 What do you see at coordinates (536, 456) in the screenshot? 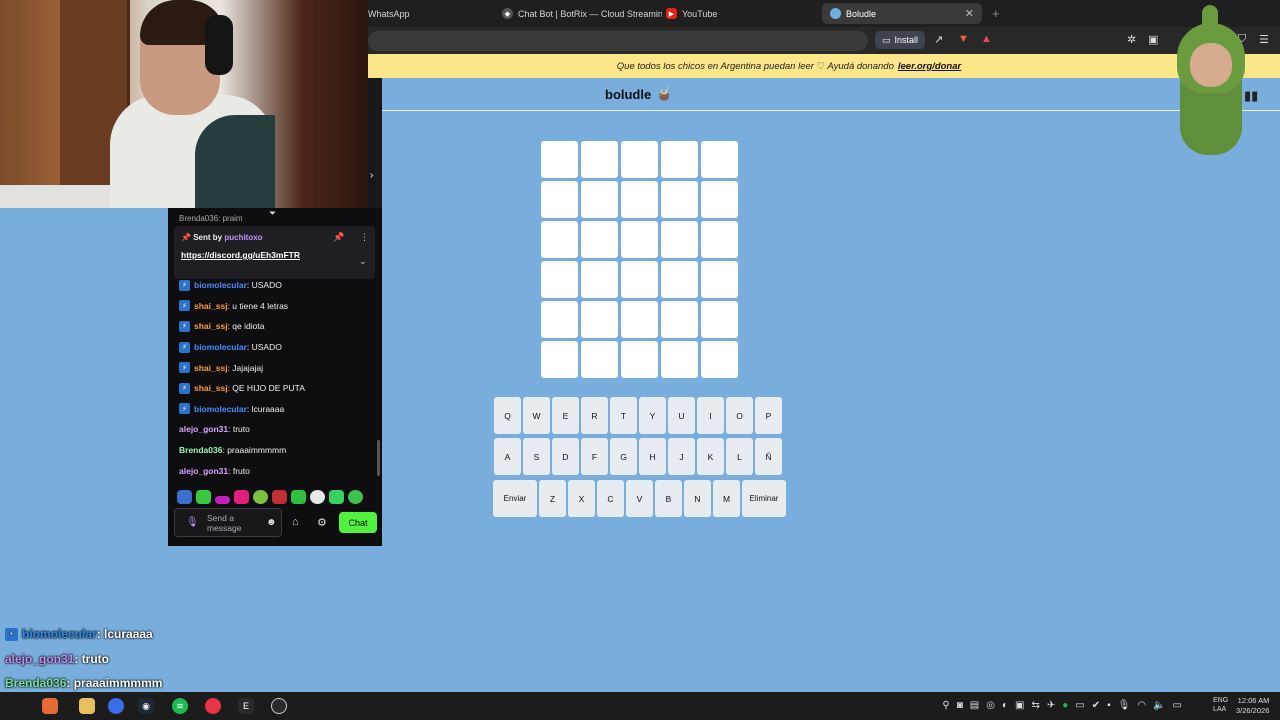
I see `key-s: S` at bounding box center [536, 456].